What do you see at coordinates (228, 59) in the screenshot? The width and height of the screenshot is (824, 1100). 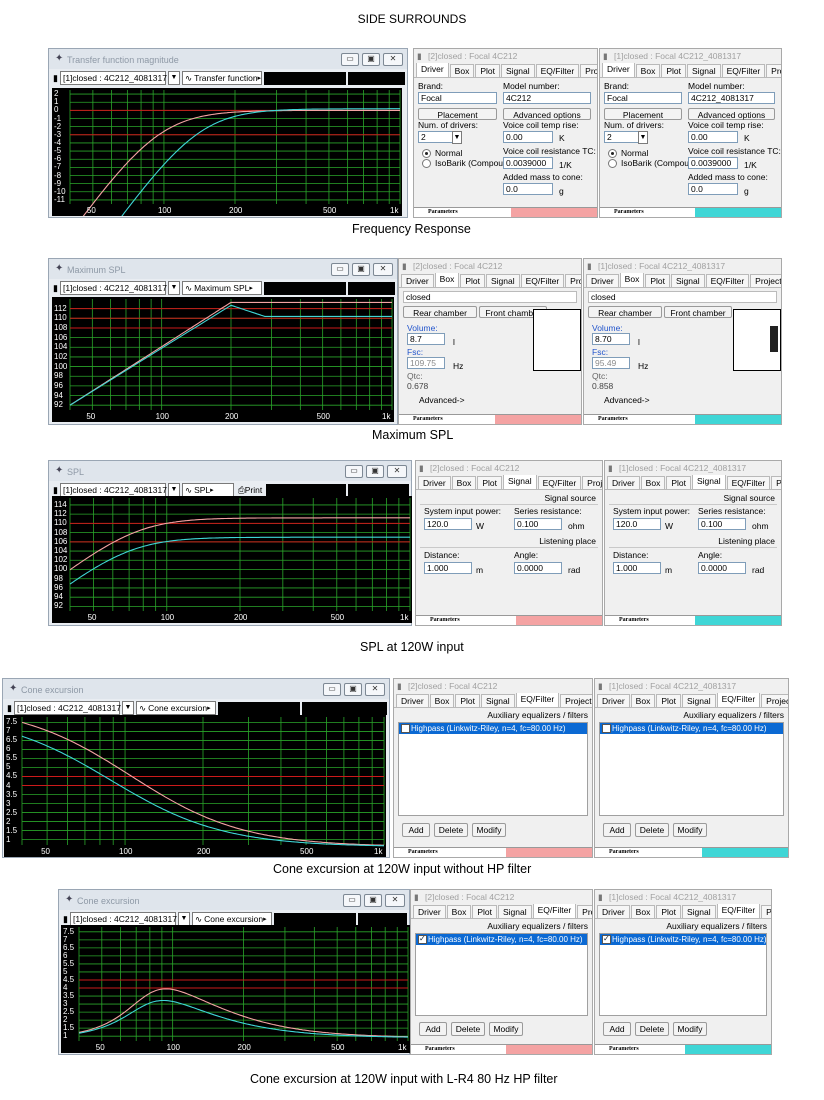 I see `window-titlebar: ✦ Transfer function magnitude ▭ ▣ ✕` at bounding box center [228, 59].